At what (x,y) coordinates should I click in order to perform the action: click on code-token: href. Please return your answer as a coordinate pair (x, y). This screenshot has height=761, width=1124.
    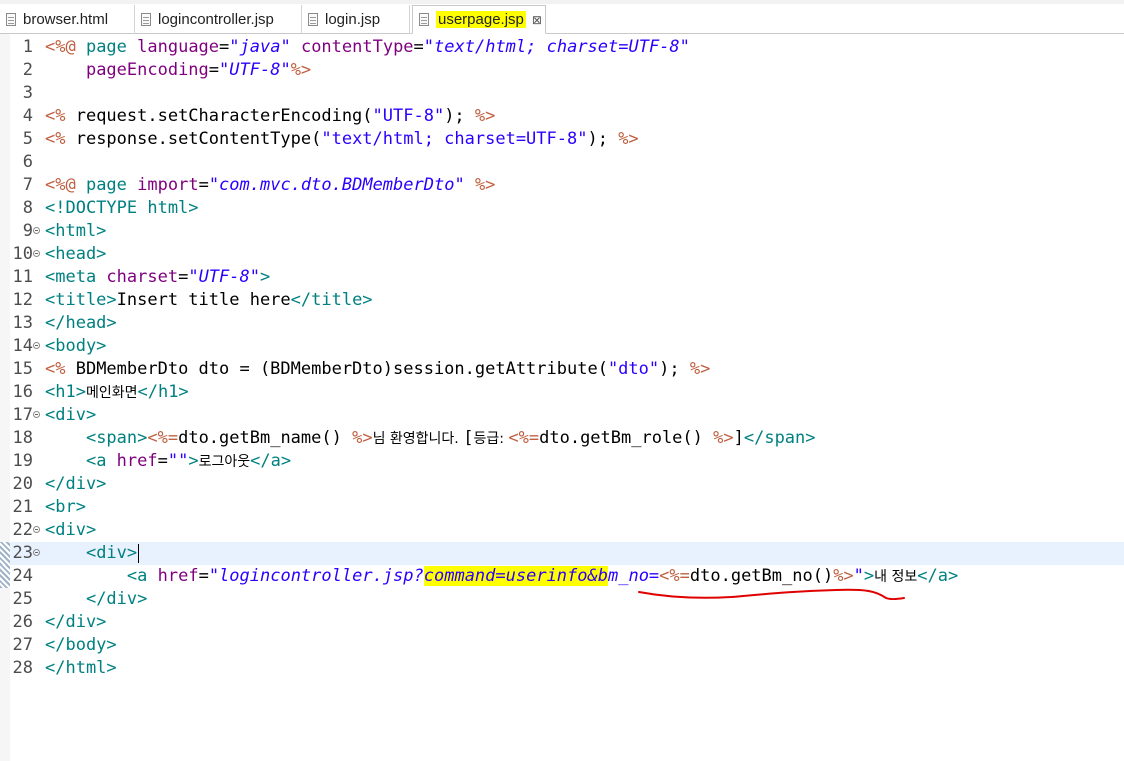
    Looking at the image, I should click on (137, 461).